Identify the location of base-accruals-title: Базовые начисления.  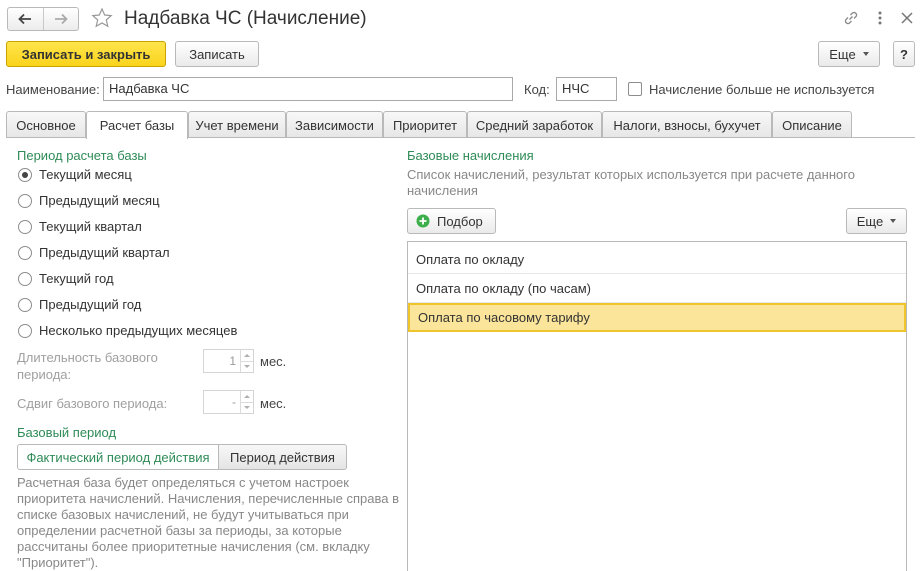
(470, 155).